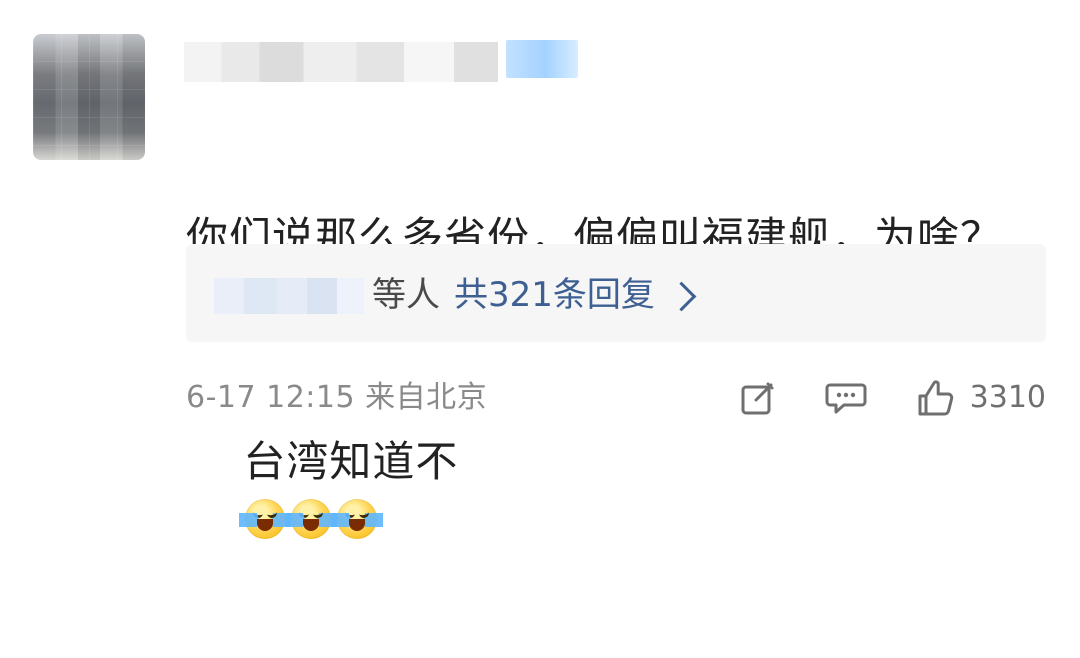  What do you see at coordinates (1007, 397) in the screenshot?
I see `like-count: 3310` at bounding box center [1007, 397].